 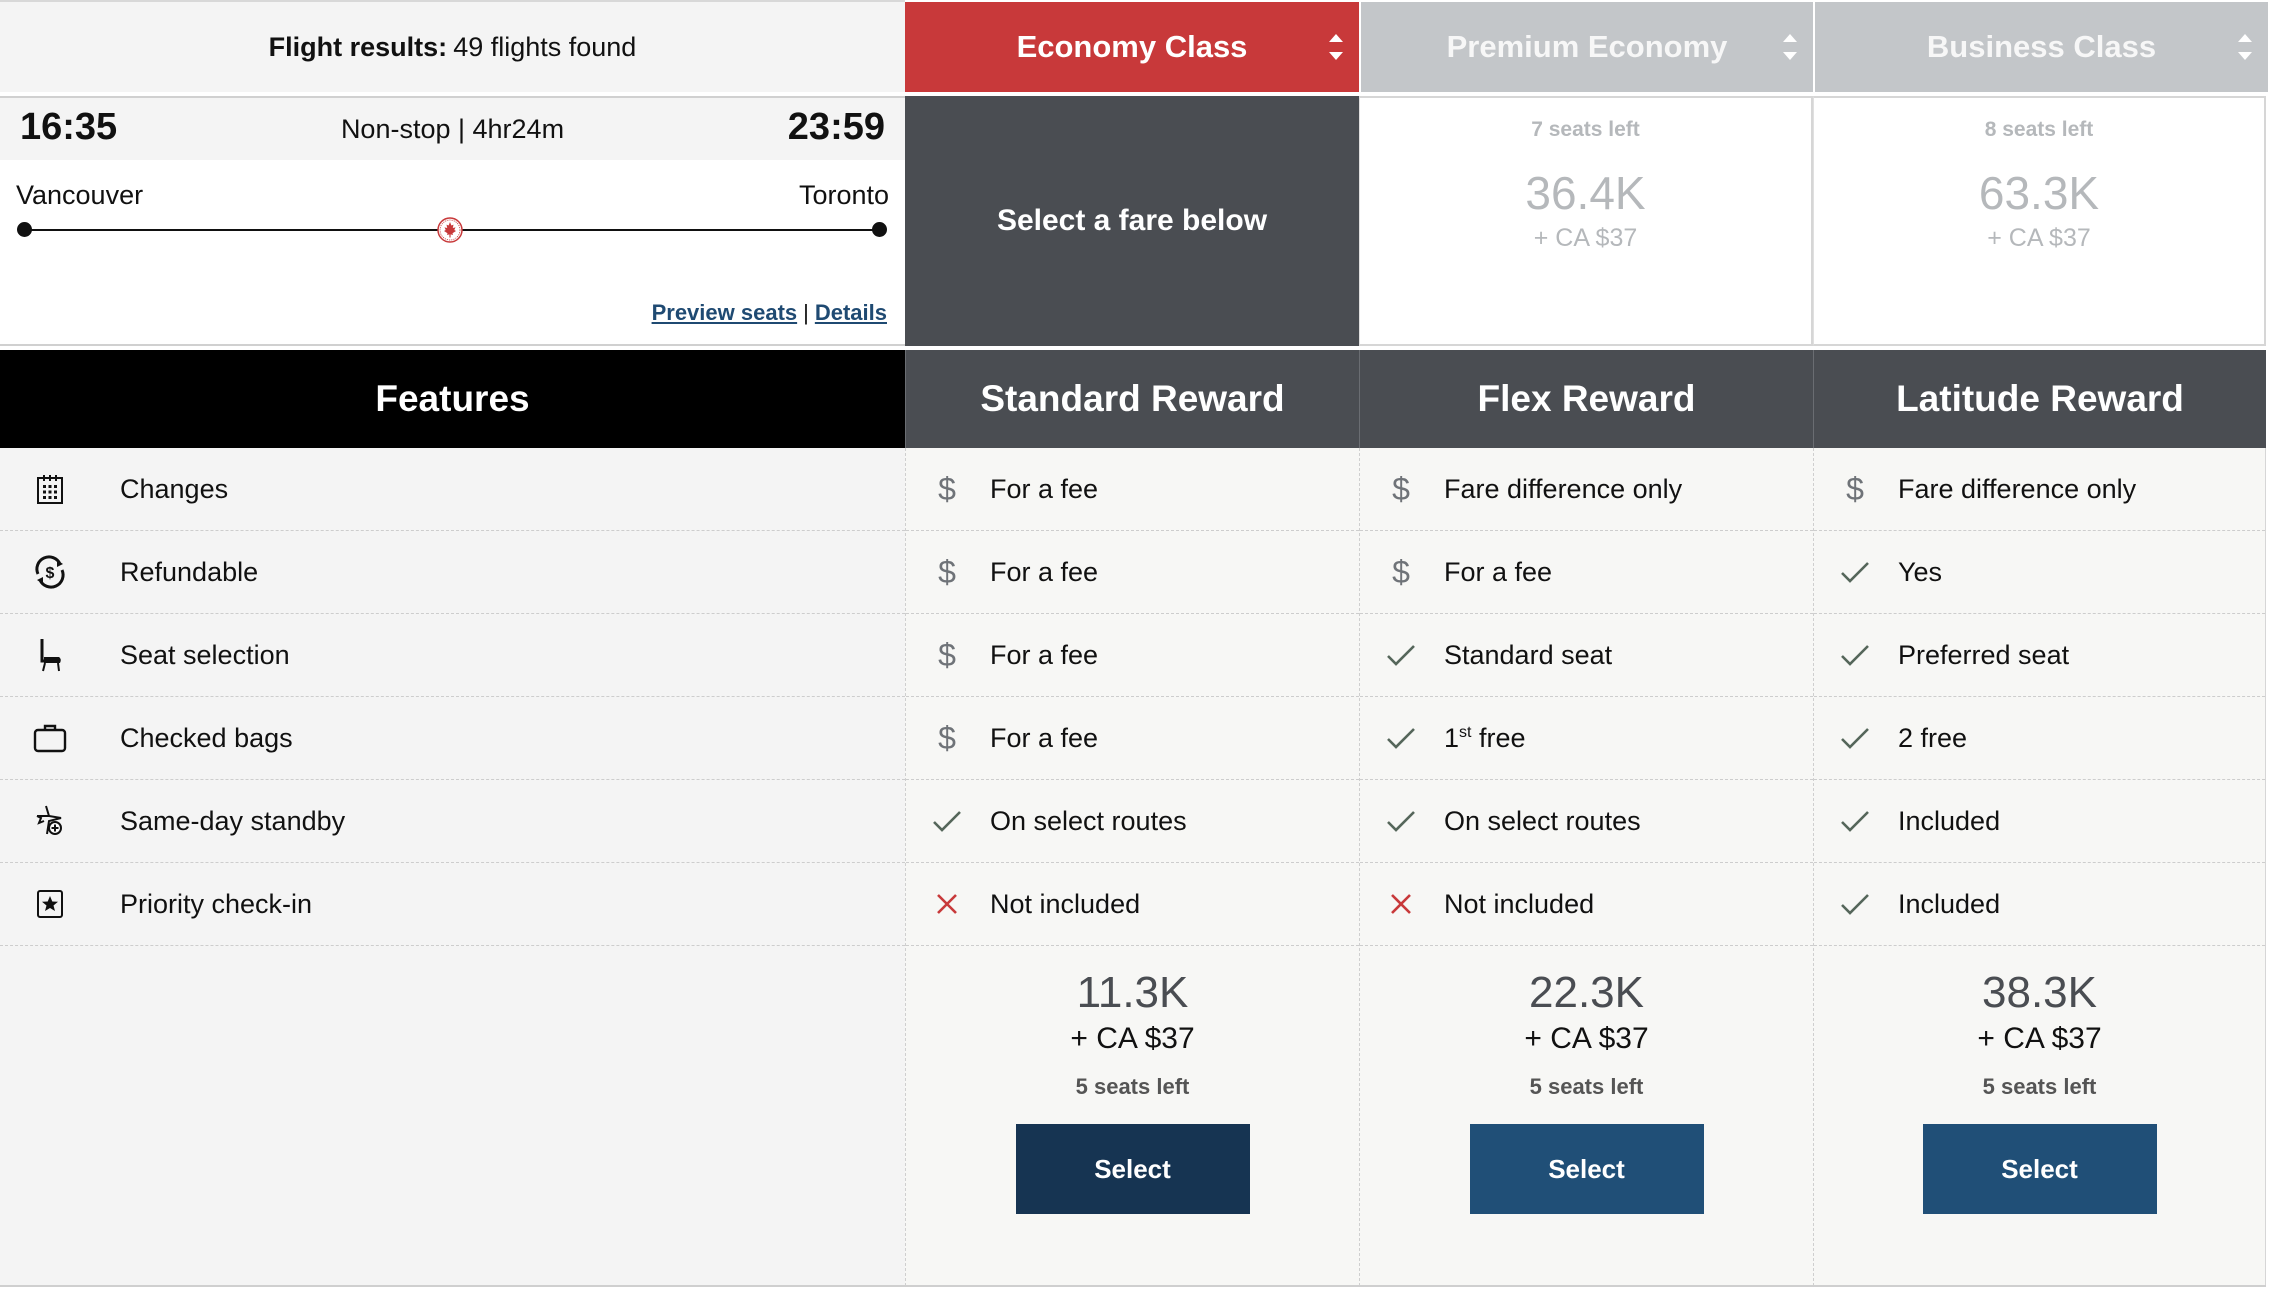 I want to click on fare-value-text: Preferred seat, so click(x=1983, y=655).